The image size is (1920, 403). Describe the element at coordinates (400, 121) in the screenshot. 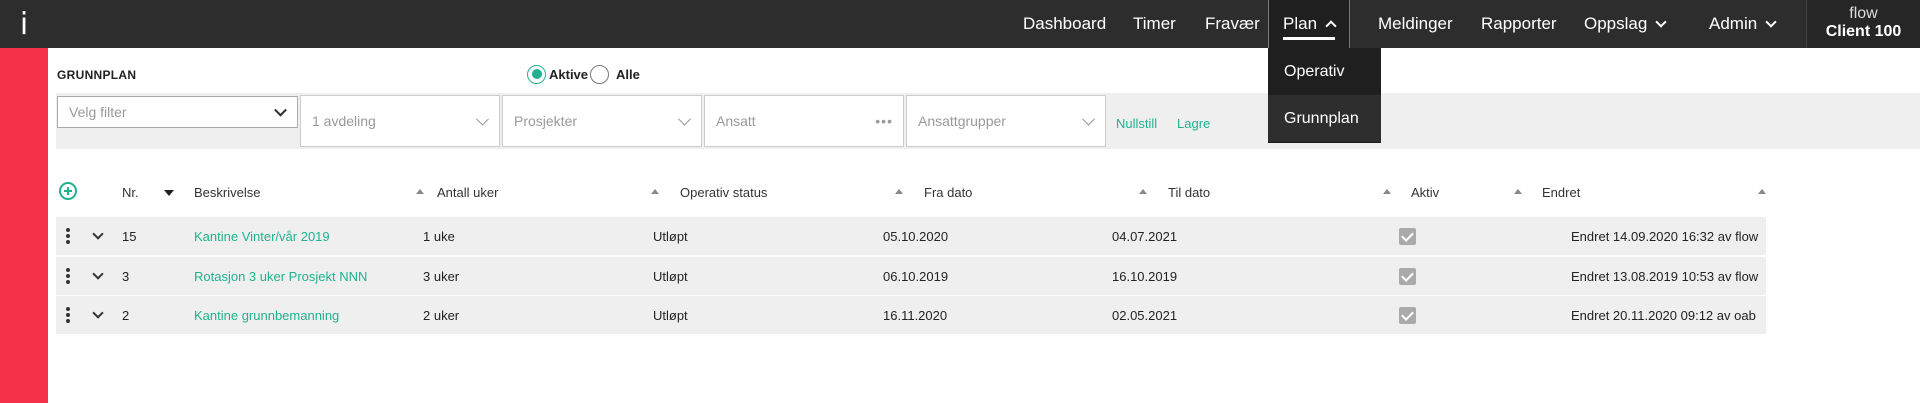

I see `filter-department: 1 avdeling` at that location.